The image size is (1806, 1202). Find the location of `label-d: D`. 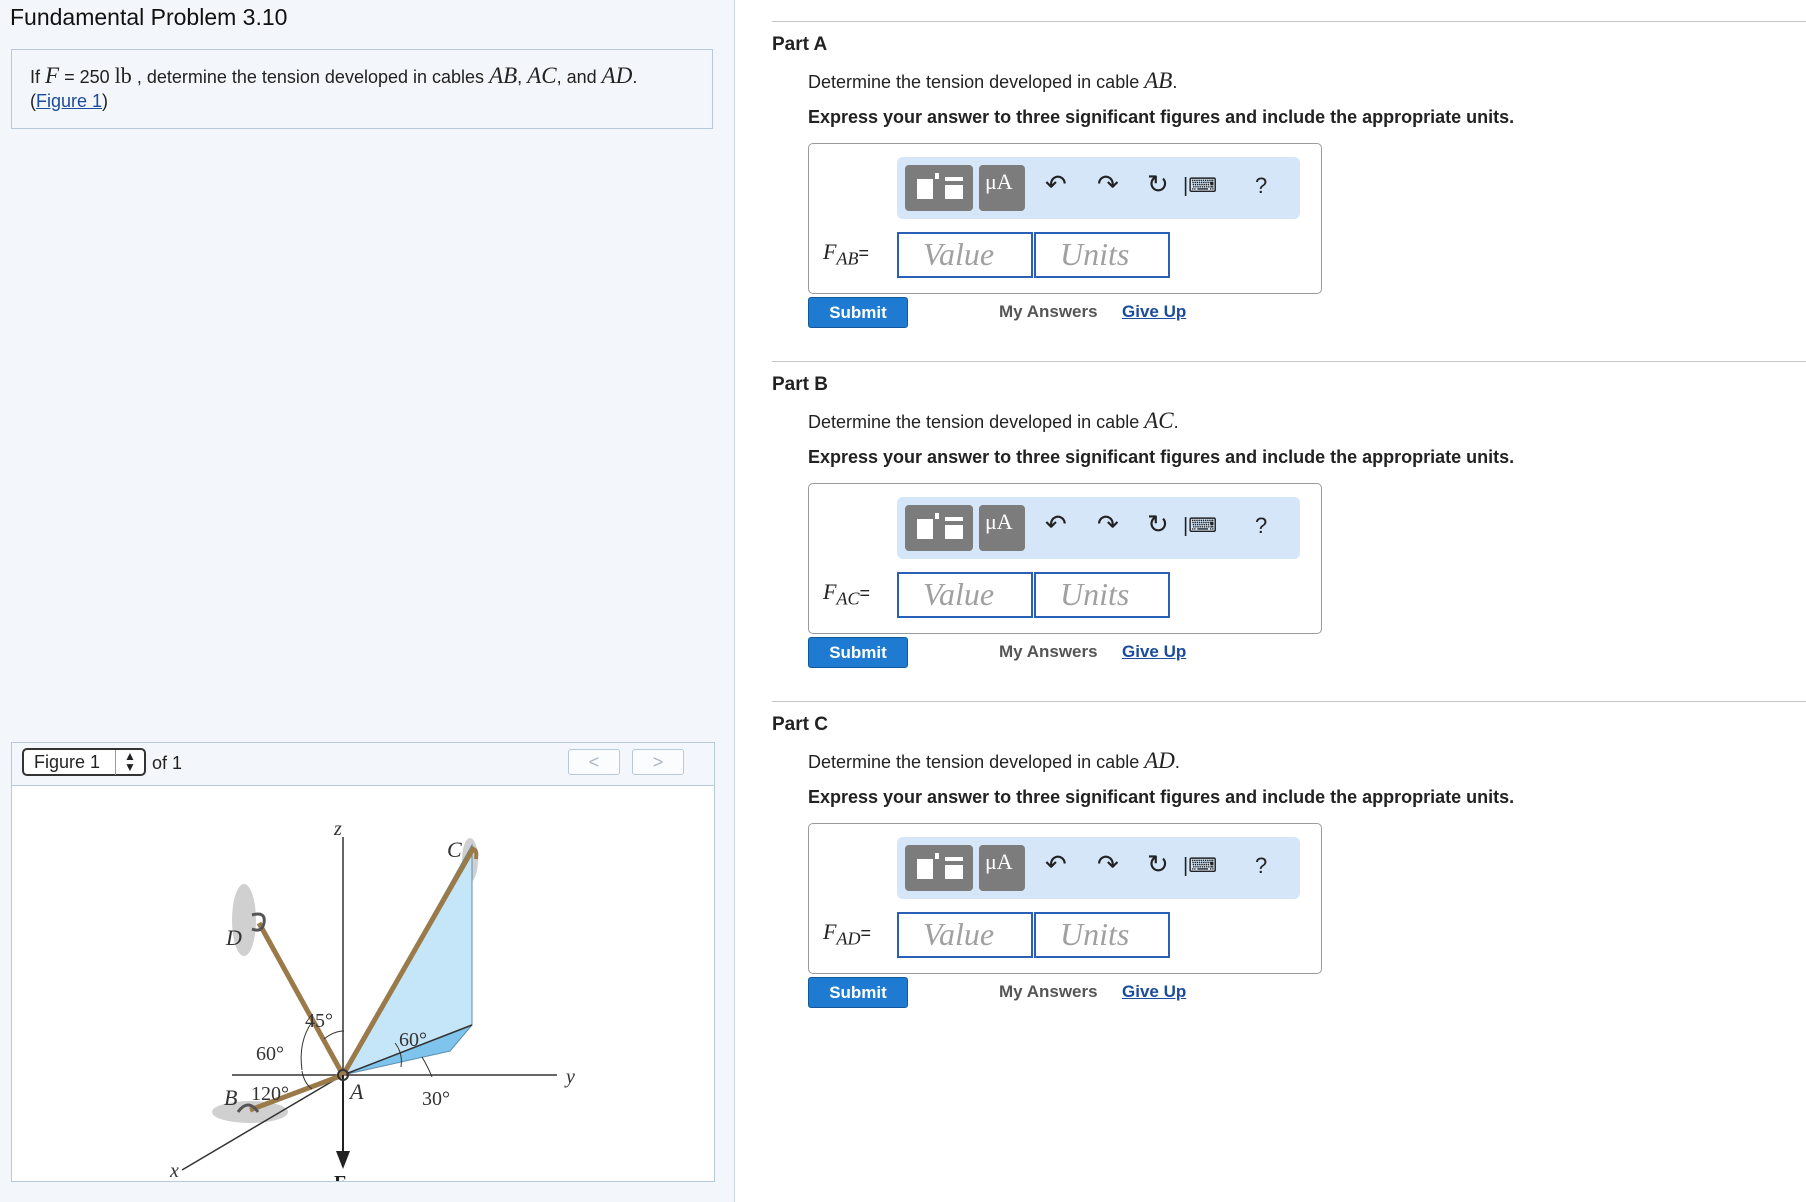

label-d: D is located at coordinates (233, 937).